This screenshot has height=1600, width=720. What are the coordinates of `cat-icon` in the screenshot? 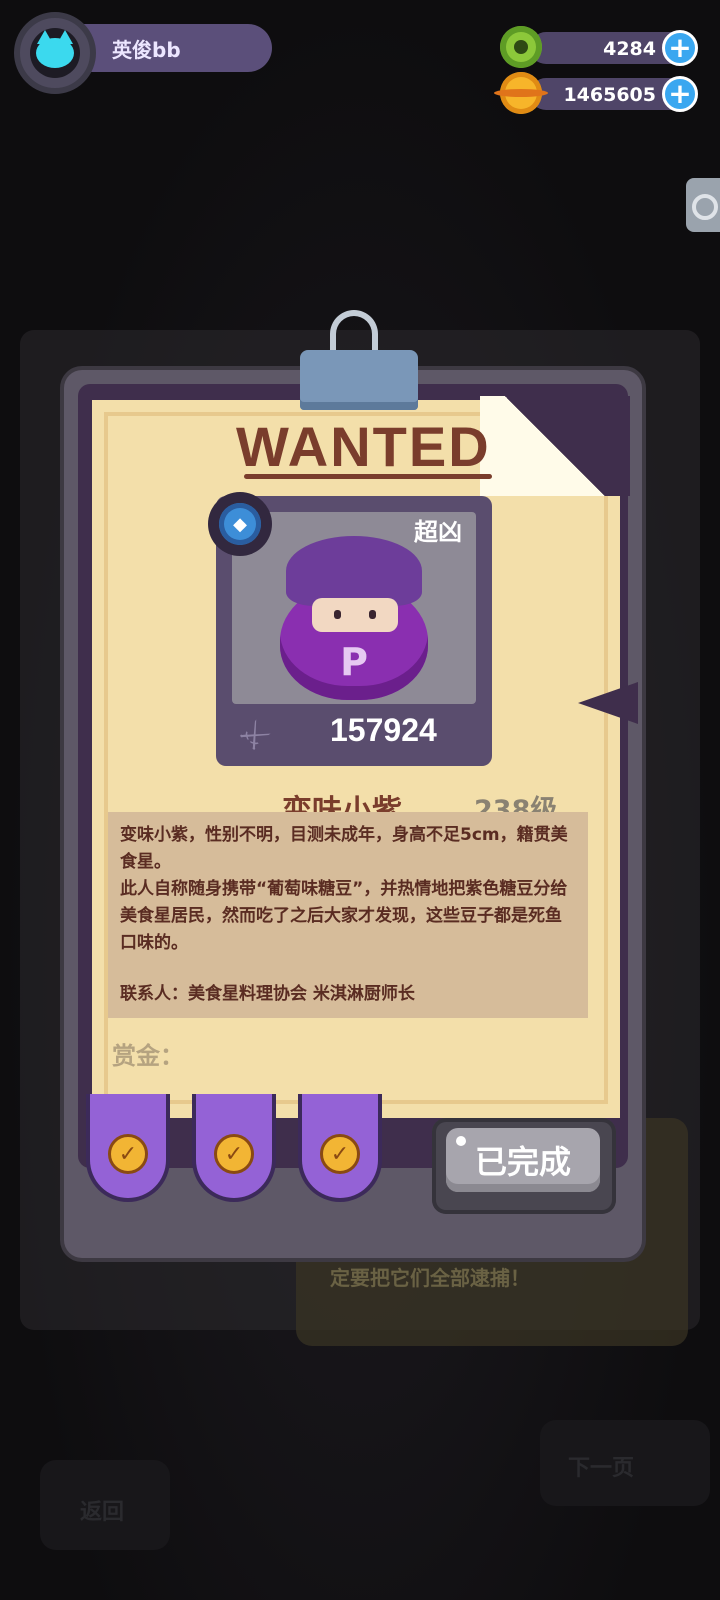 It's located at (55, 49).